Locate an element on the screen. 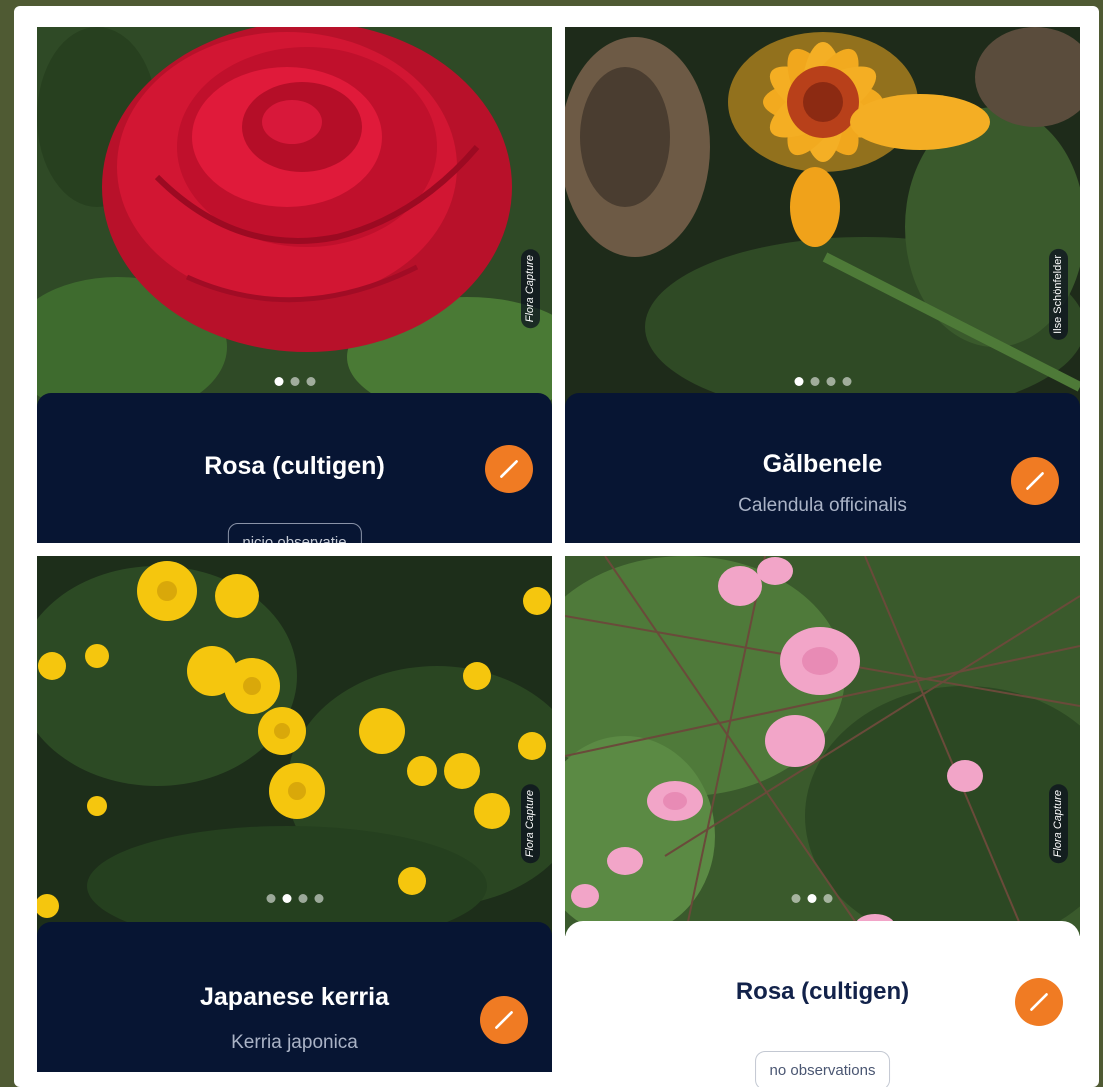 The height and width of the screenshot is (1087, 1103). observations-chip: niciо observatie is located at coordinates (294, 533).